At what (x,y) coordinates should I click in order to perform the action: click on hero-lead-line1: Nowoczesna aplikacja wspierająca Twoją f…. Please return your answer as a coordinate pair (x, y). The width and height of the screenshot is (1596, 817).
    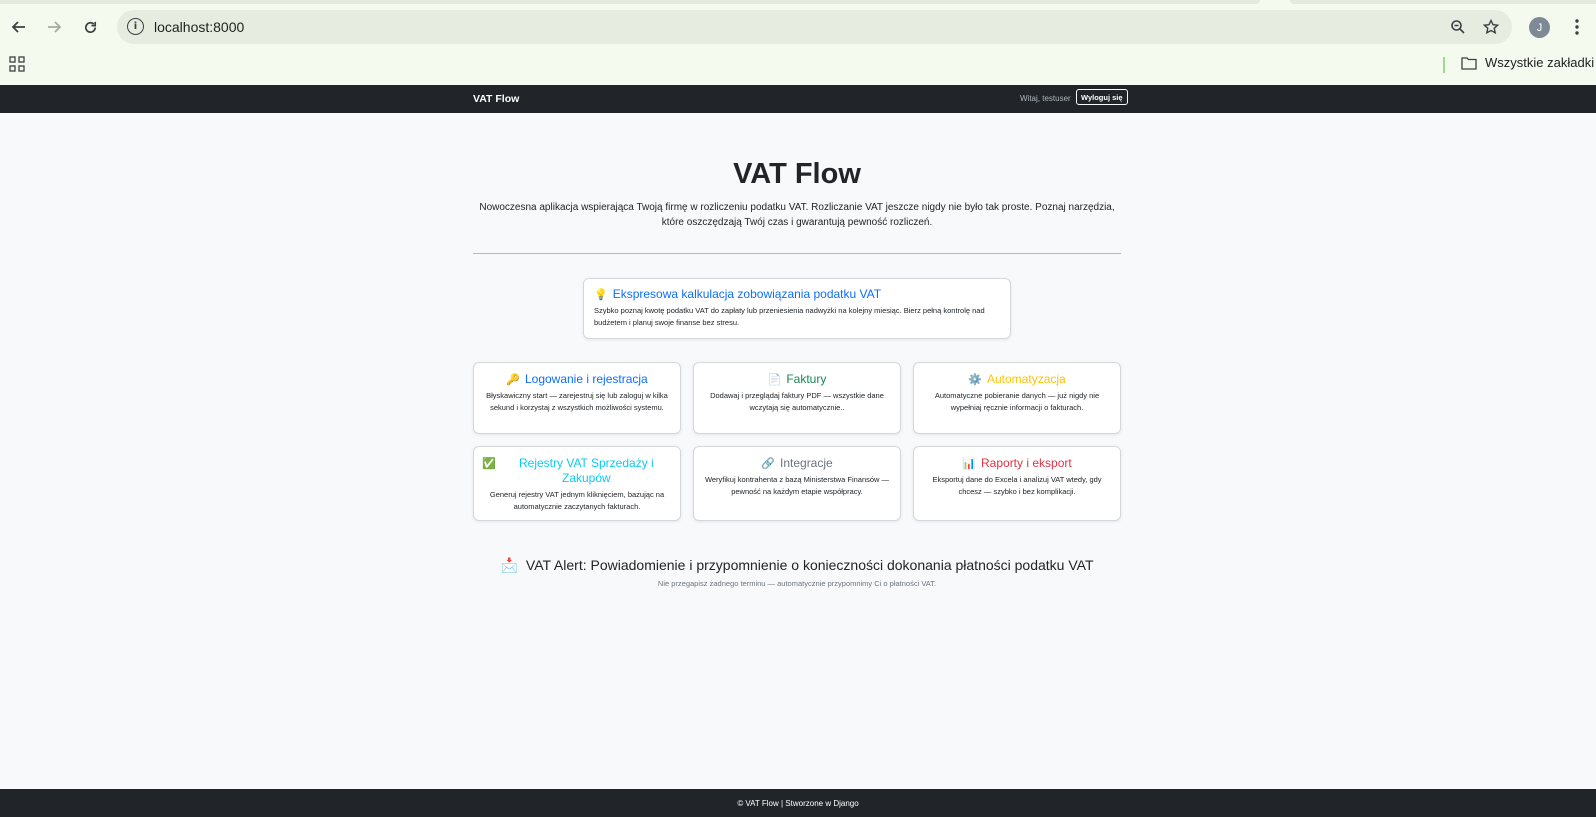
    Looking at the image, I should click on (797, 207).